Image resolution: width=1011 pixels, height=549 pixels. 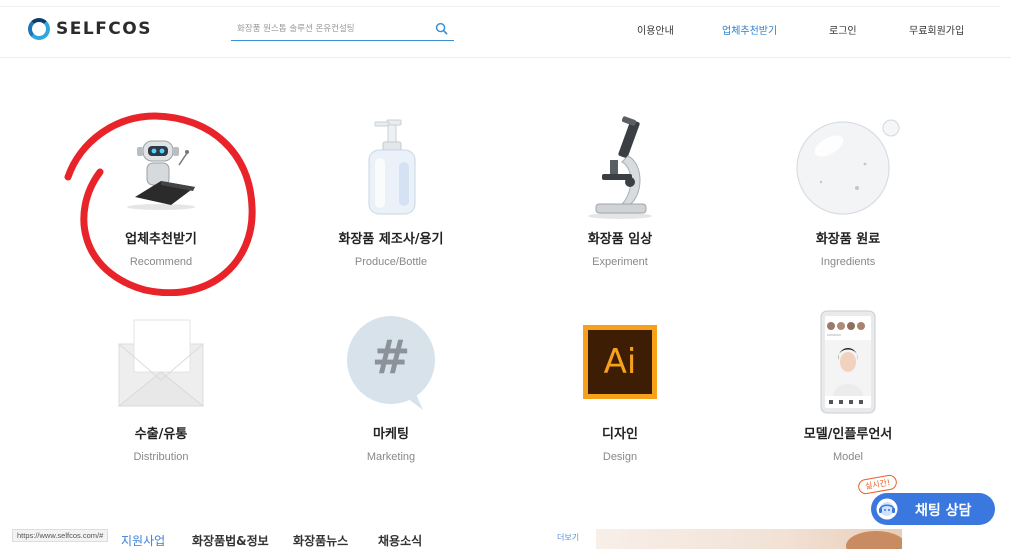 What do you see at coordinates (848, 167) in the screenshot?
I see `bubble-icon` at bounding box center [848, 167].